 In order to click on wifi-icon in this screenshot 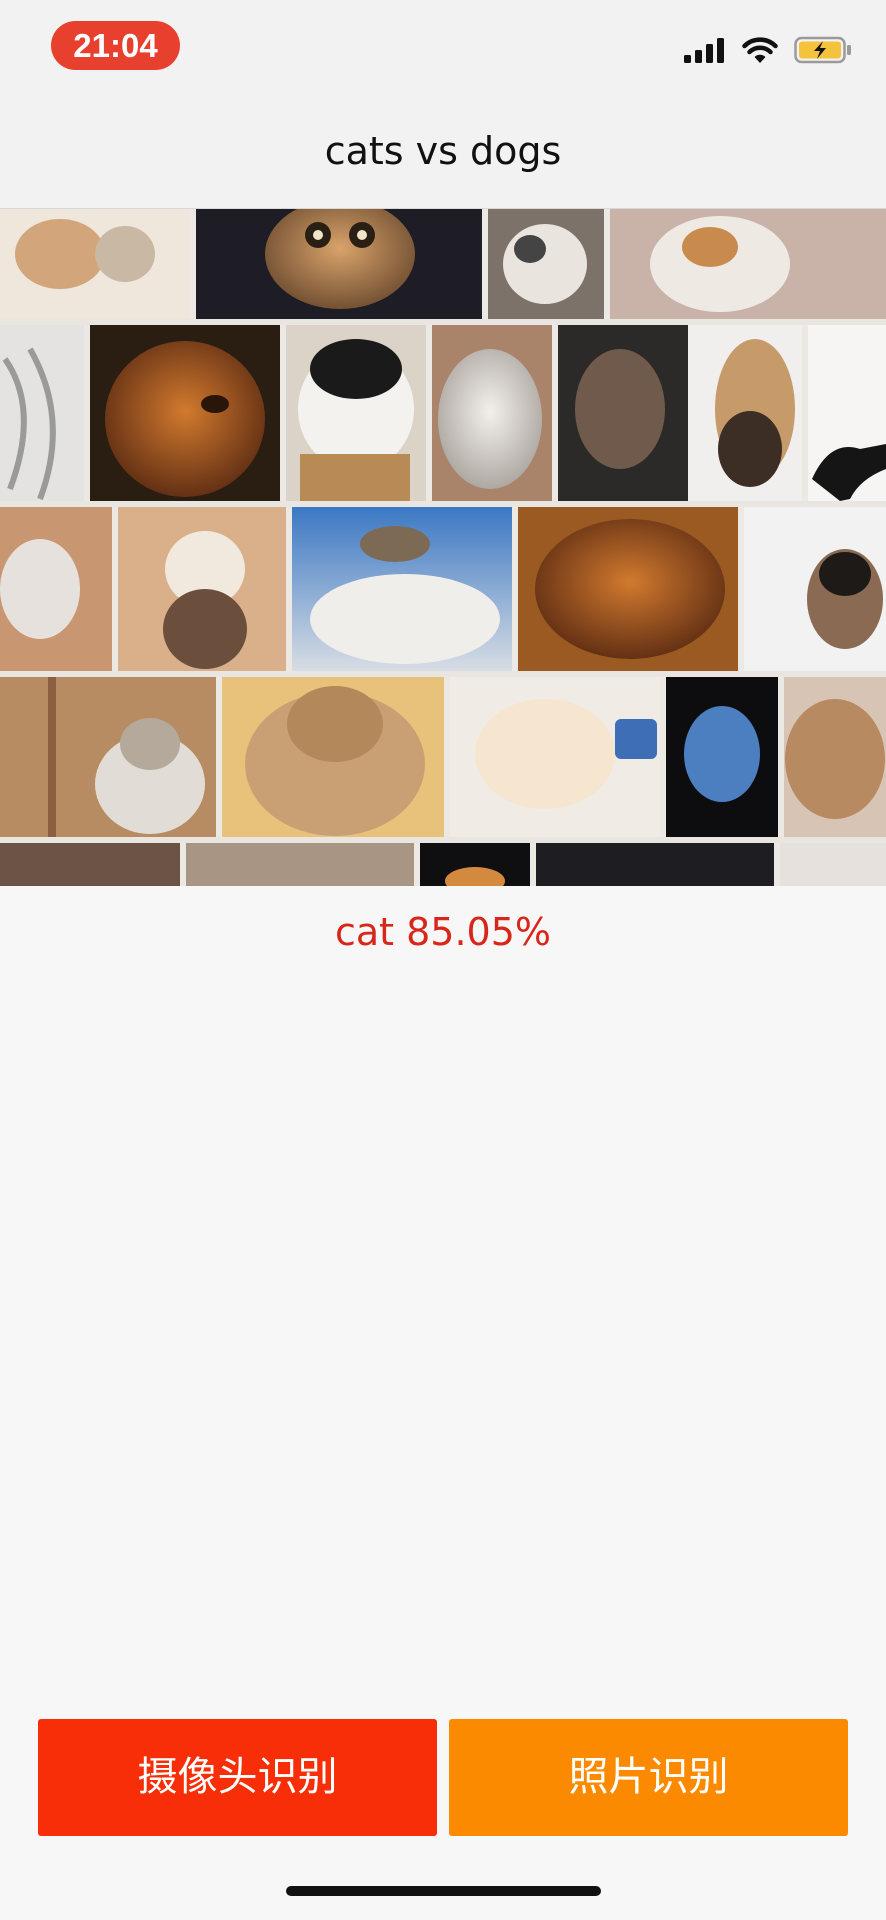, I will do `click(760, 49)`.